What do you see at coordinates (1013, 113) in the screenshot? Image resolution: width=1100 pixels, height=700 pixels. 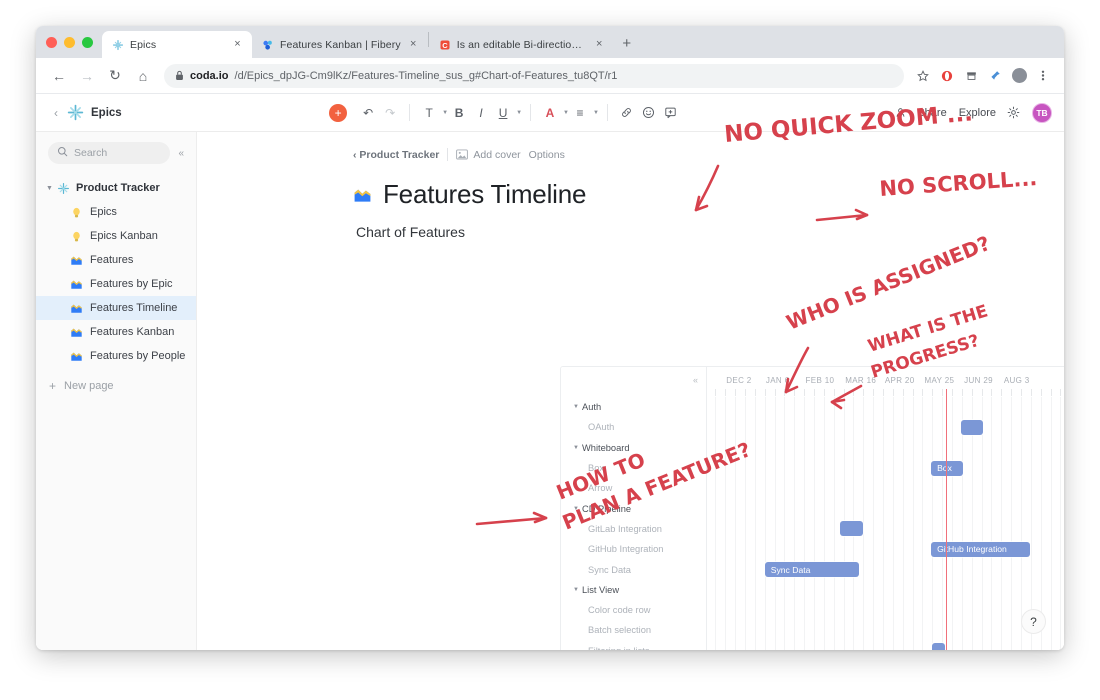 I see `gear-icon` at bounding box center [1013, 113].